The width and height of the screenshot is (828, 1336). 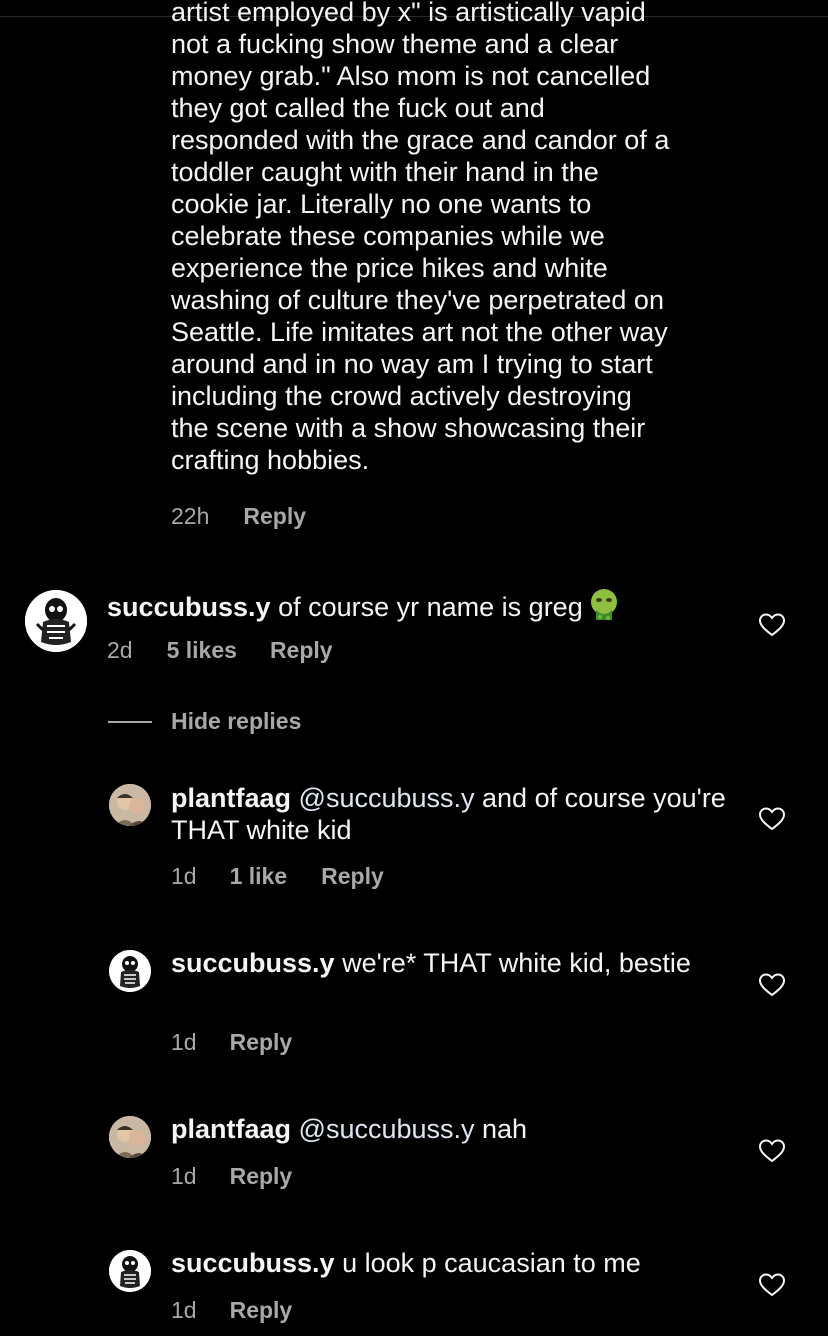 What do you see at coordinates (202, 650) in the screenshot?
I see `likes-count: 5 likes` at bounding box center [202, 650].